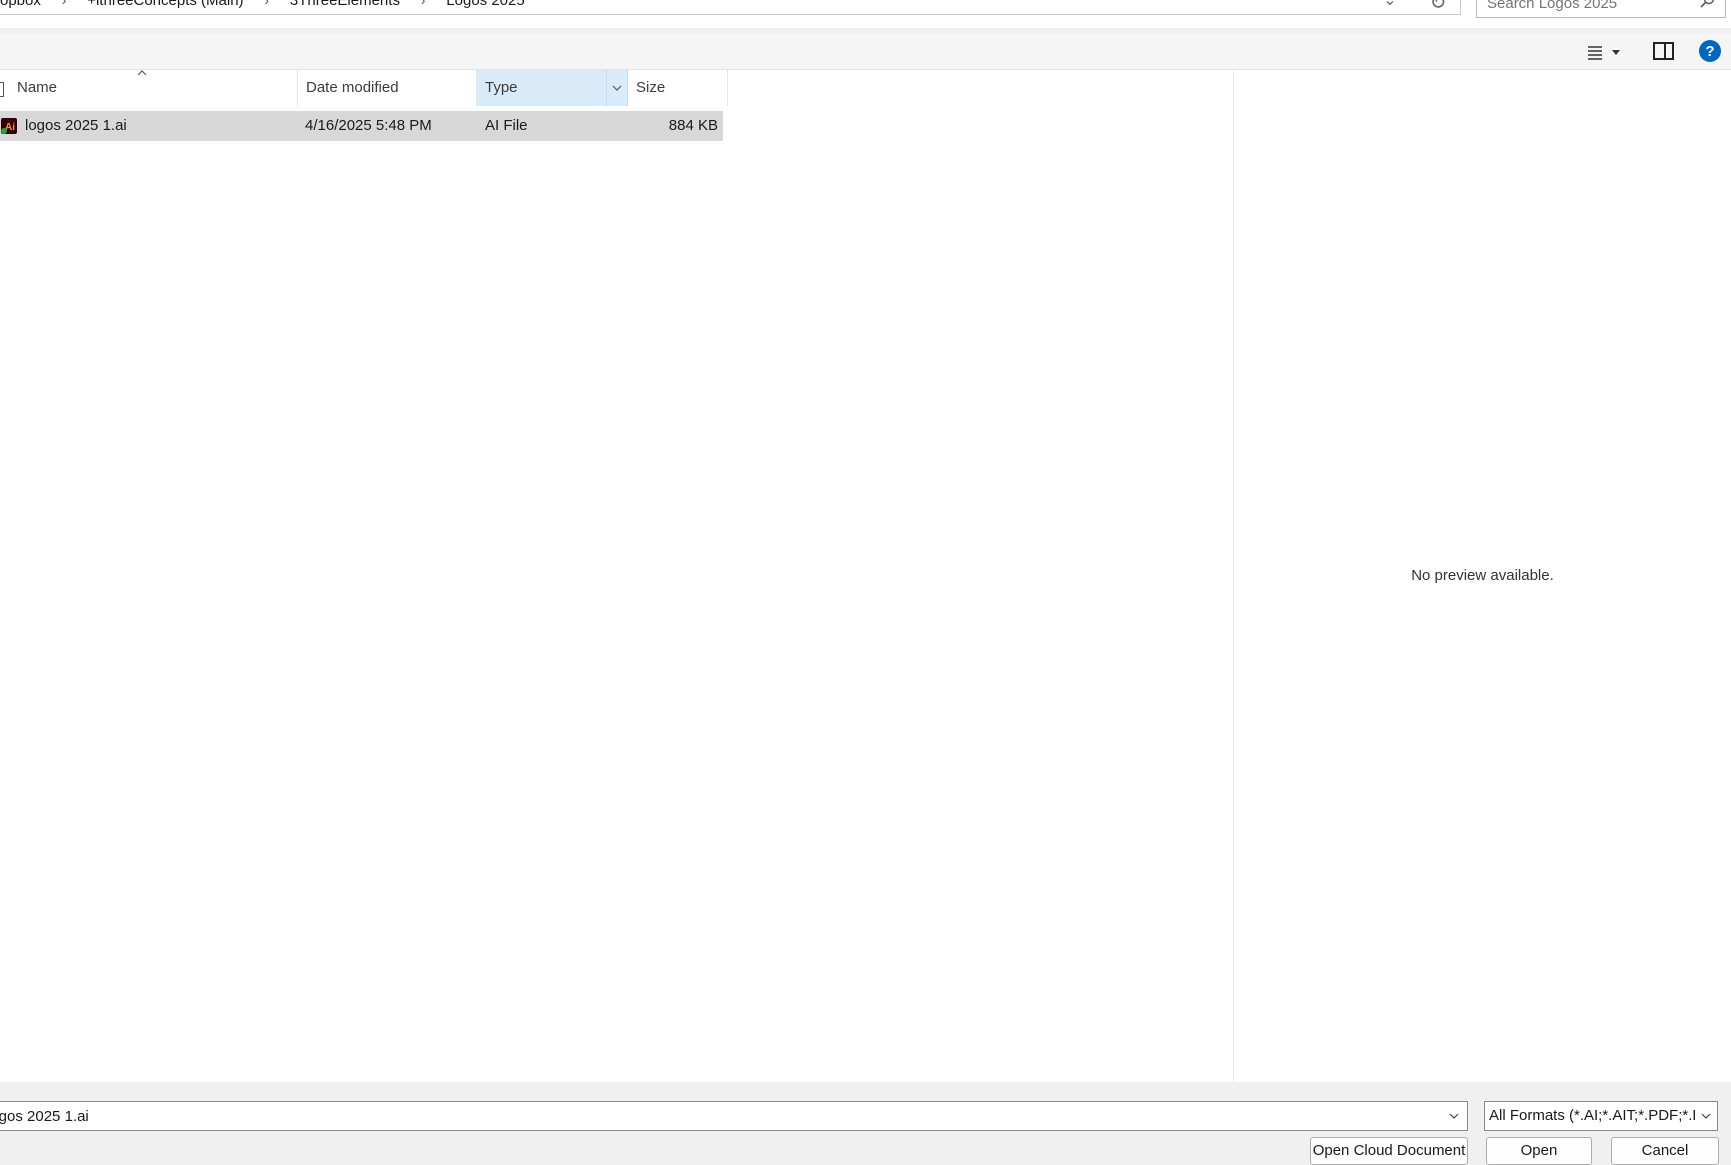 The image size is (1731, 1165). Describe the element at coordinates (20, 7) in the screenshot. I see `breadcrumb-item: opbox` at that location.